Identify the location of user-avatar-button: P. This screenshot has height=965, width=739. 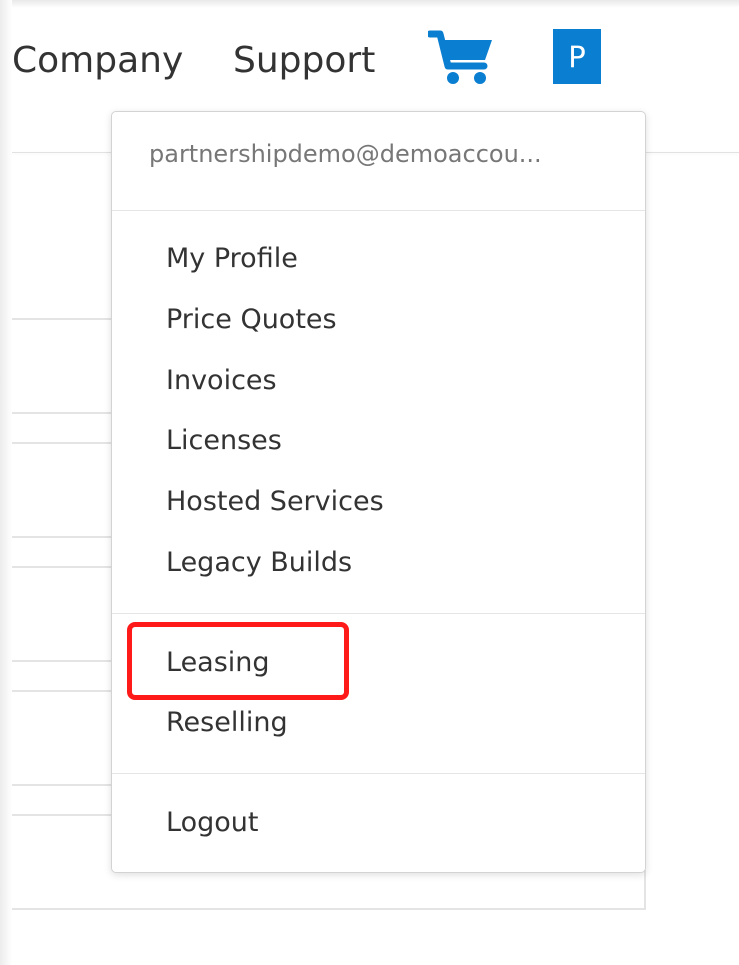
(577, 56).